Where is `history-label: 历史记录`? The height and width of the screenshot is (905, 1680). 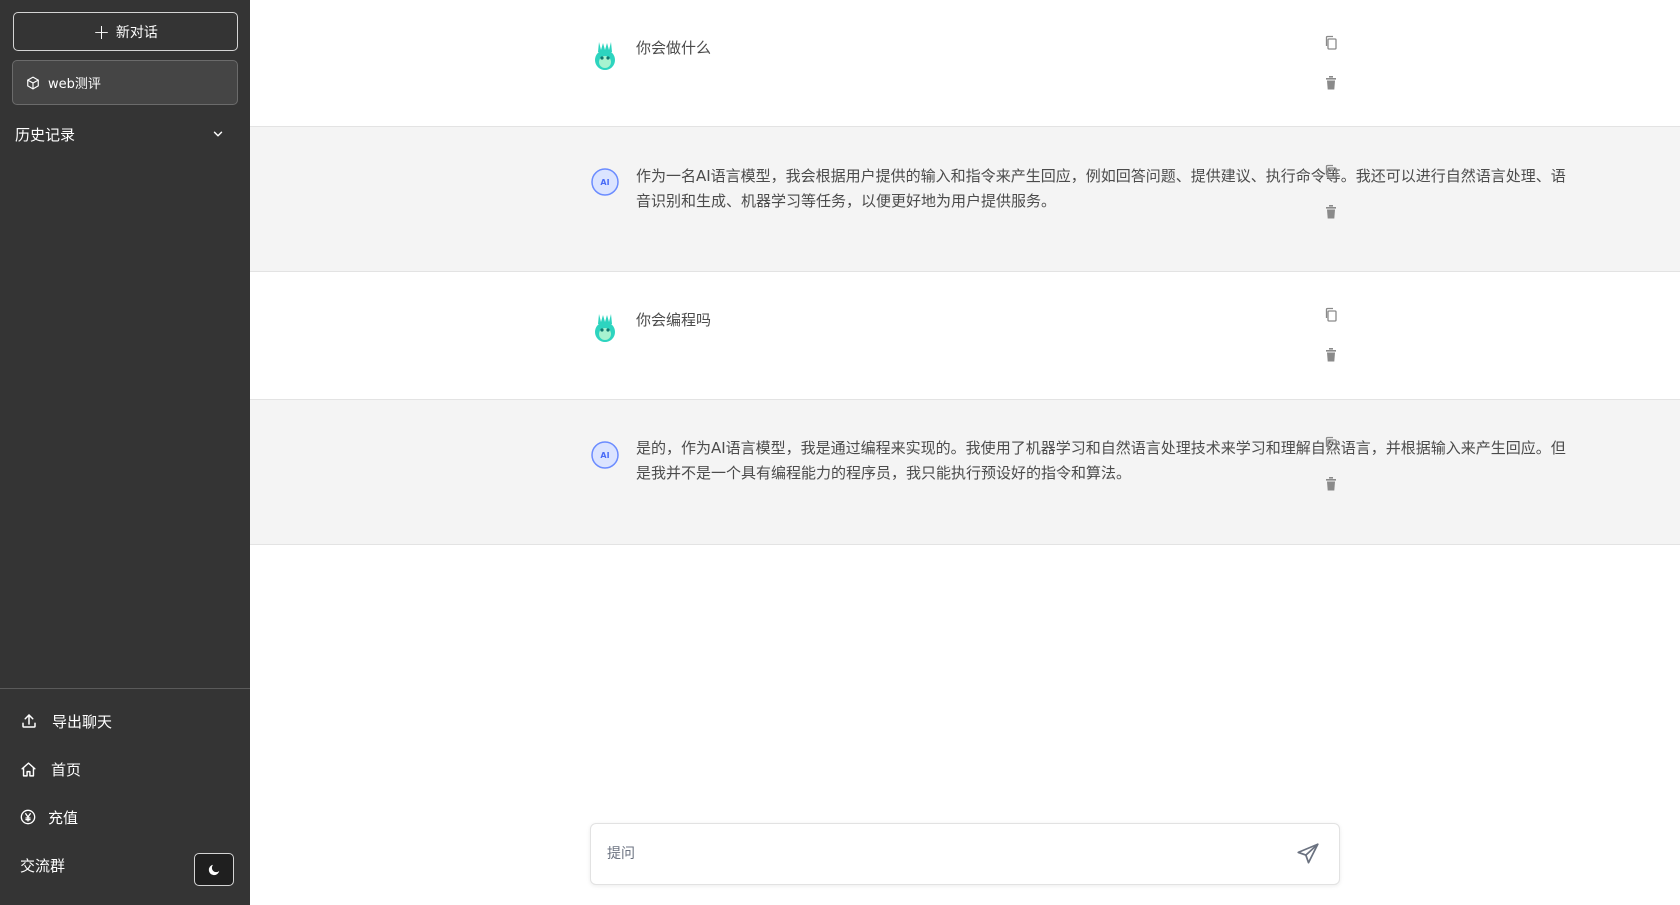 history-label: 历史记录 is located at coordinates (45, 134).